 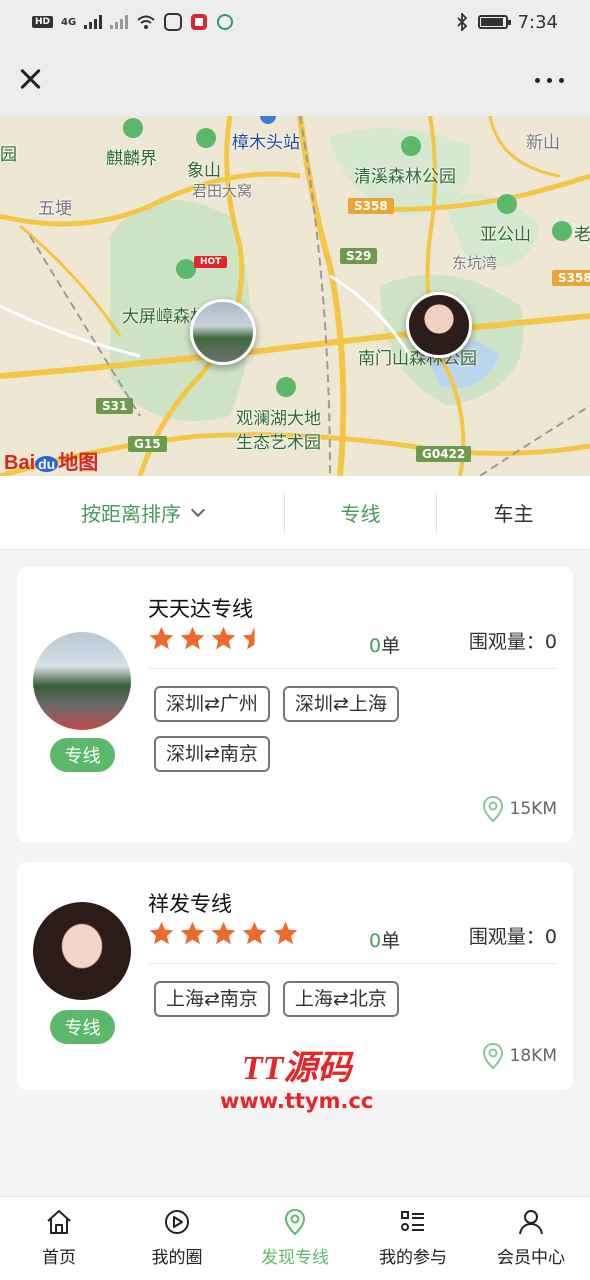 I want to click on filter-bar: 按距离排序 专线 车主, so click(x=295, y=513).